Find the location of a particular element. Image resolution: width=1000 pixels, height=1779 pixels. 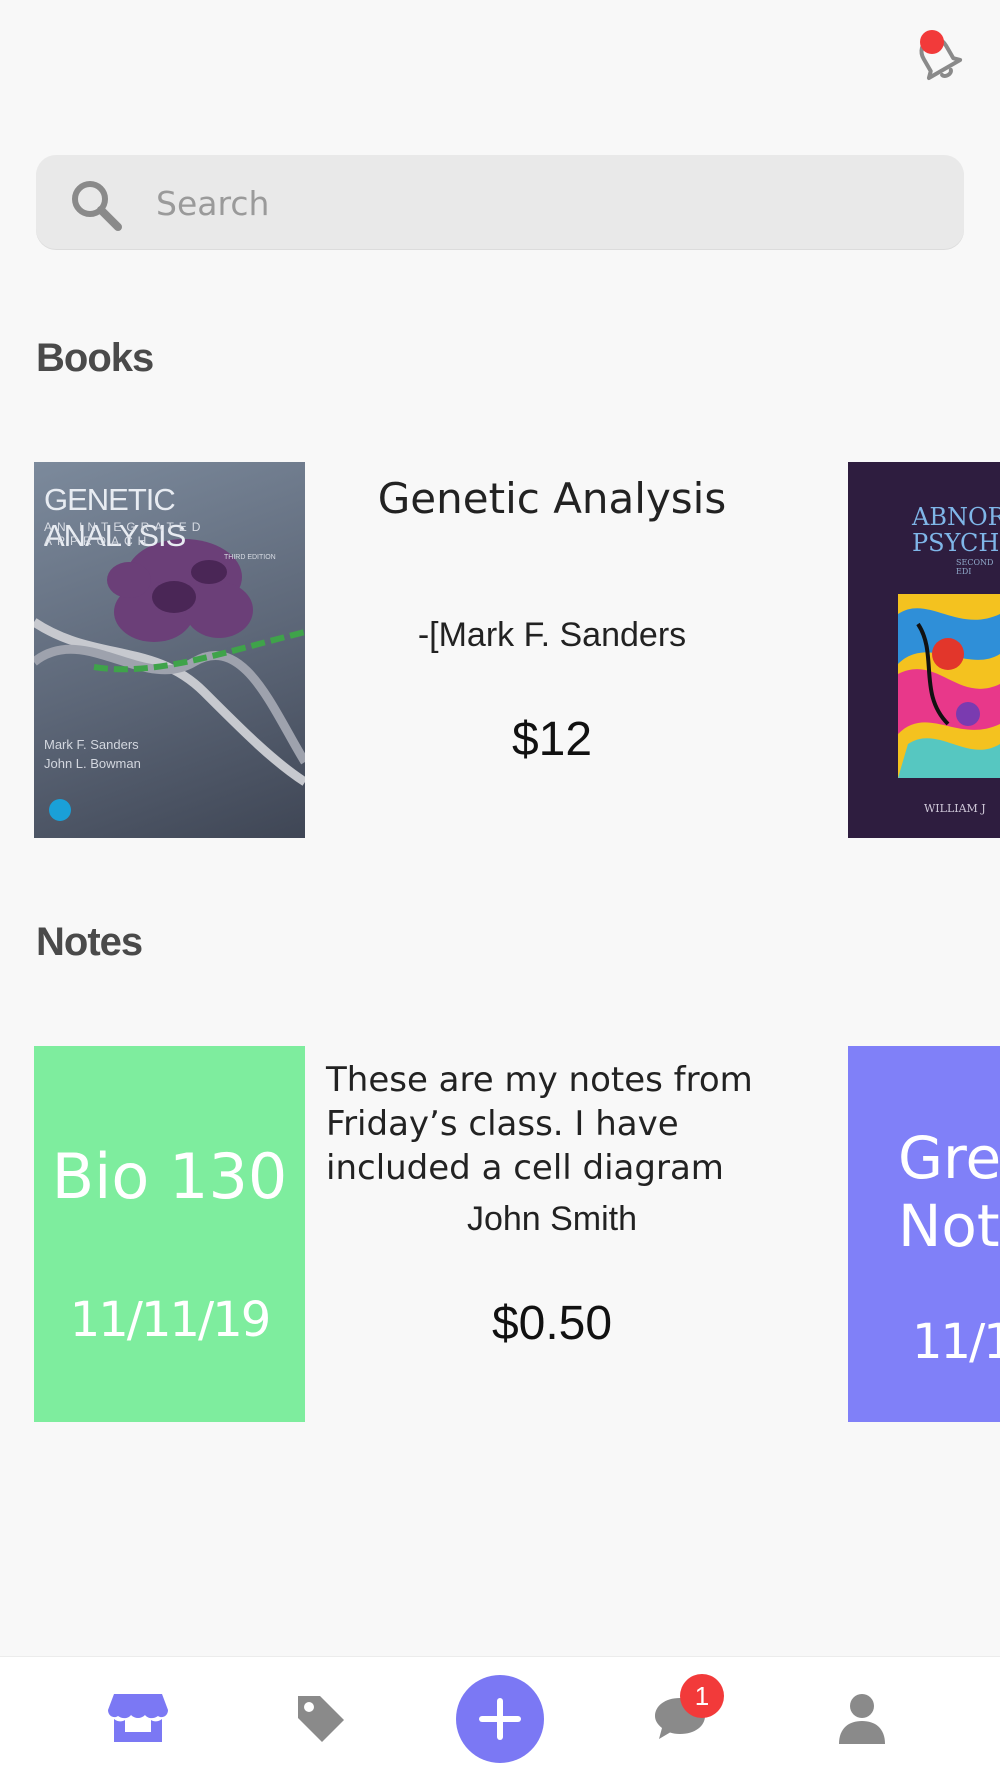

note-card-second: Gre Not 11/11 is located at coordinates (924, 1234).